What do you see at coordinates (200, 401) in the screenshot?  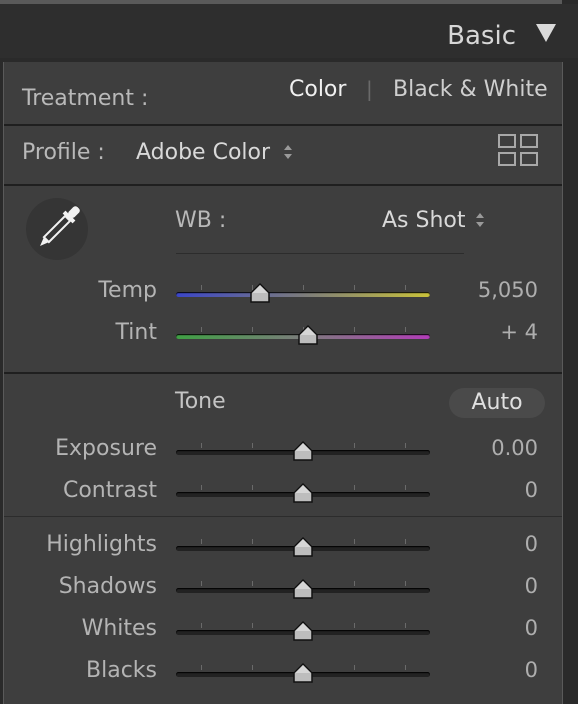 I see `tone-heading: Tone` at bounding box center [200, 401].